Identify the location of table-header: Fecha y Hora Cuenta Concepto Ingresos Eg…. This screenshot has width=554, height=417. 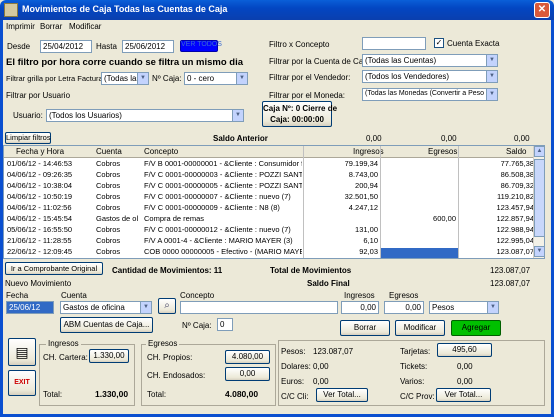
(269, 152).